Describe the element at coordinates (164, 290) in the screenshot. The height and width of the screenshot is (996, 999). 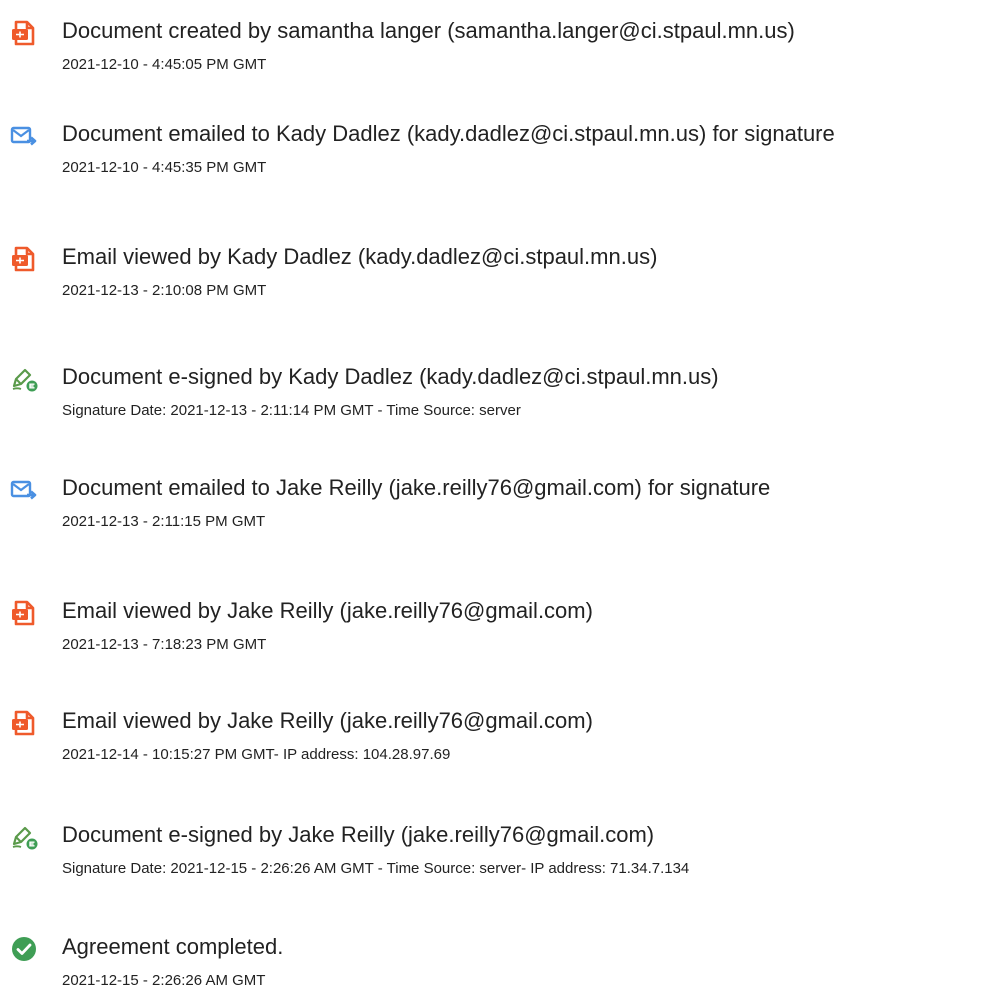
I see `event-timestamp: 2021-12-13 - 2:10:08 PM GMT` at that location.